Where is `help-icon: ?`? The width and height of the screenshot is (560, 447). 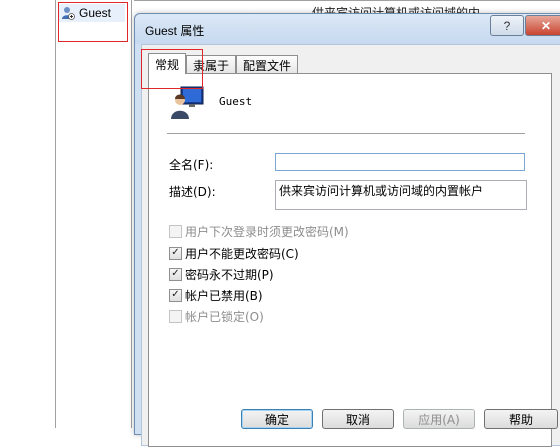
help-icon: ? is located at coordinates (507, 25).